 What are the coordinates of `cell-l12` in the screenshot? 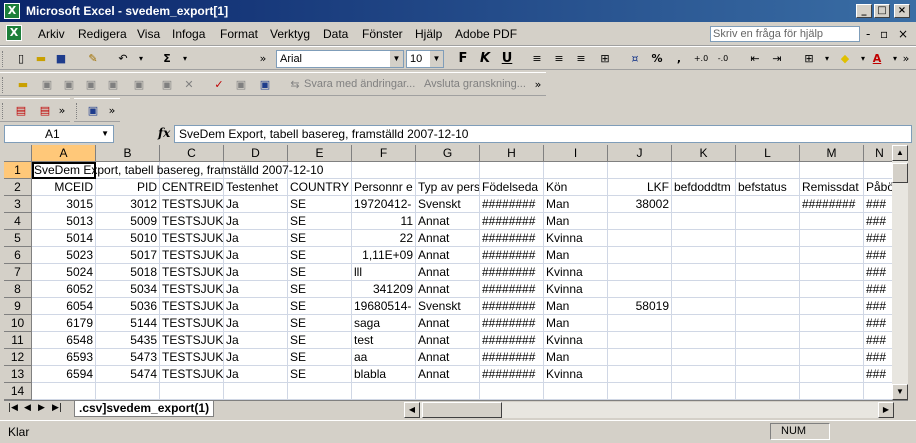 It's located at (768, 357).